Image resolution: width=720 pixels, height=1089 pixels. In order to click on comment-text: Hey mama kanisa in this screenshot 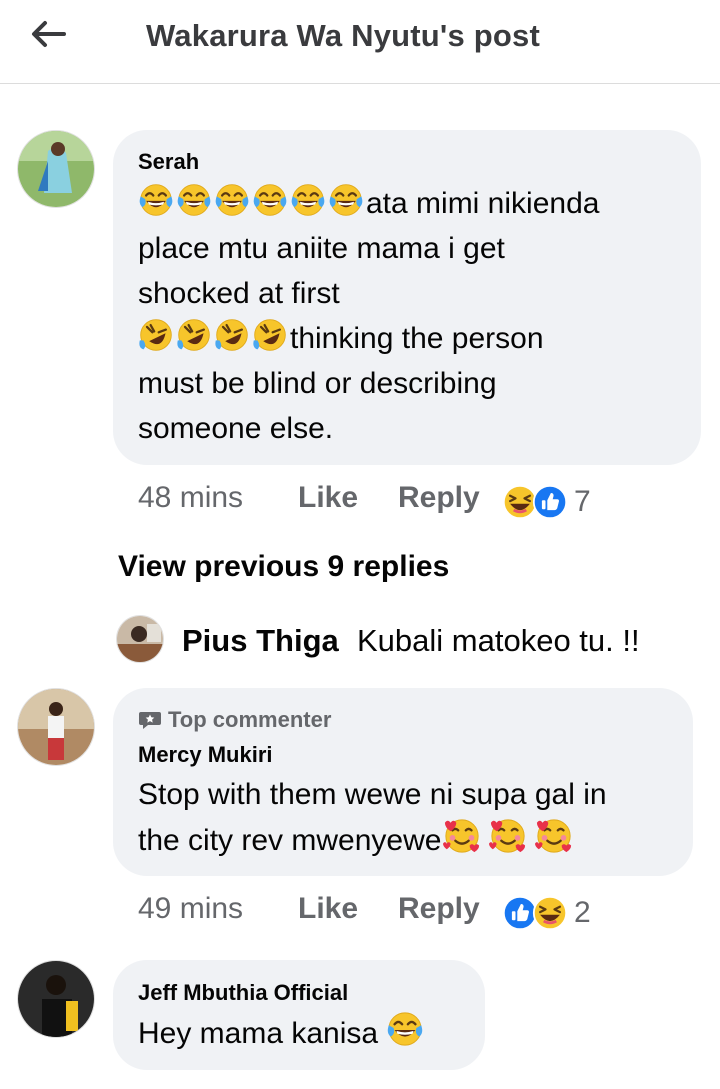, I will do `click(282, 1032)`.